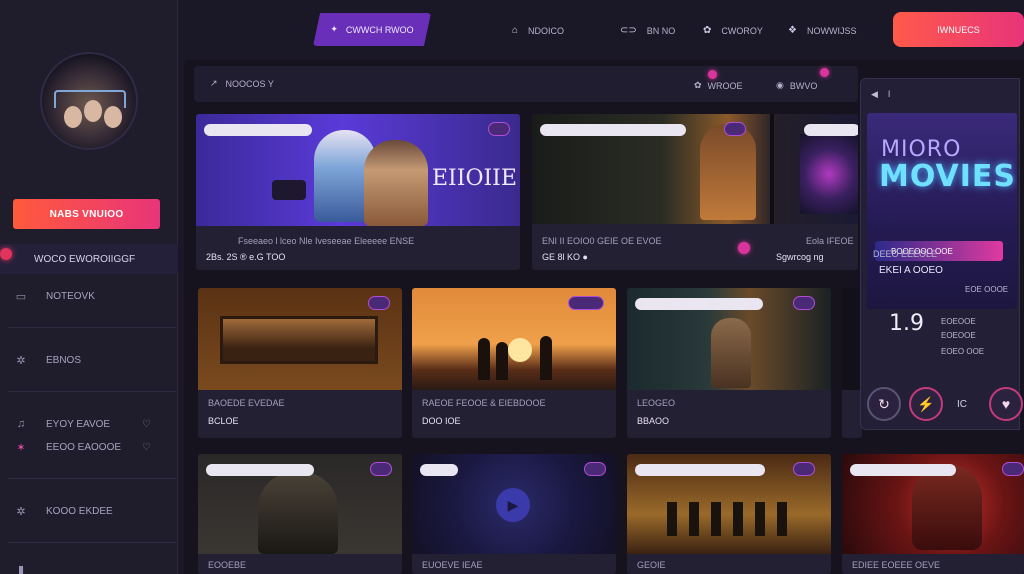 The height and width of the screenshot is (574, 1024). What do you see at coordinates (831, 30) in the screenshot?
I see `nav-label: NOWWIJSS` at bounding box center [831, 30].